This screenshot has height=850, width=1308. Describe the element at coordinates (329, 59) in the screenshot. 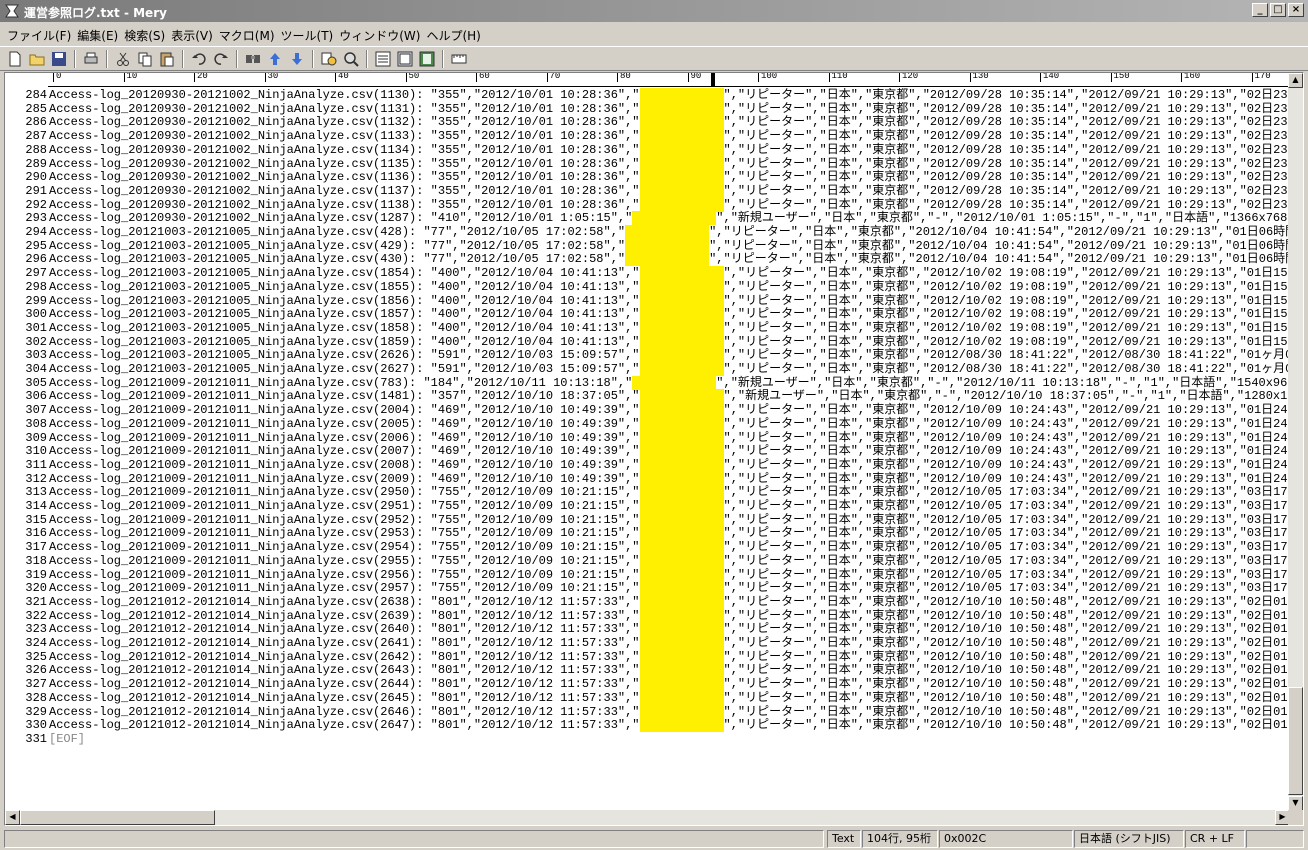

I see `replace-icon` at that location.